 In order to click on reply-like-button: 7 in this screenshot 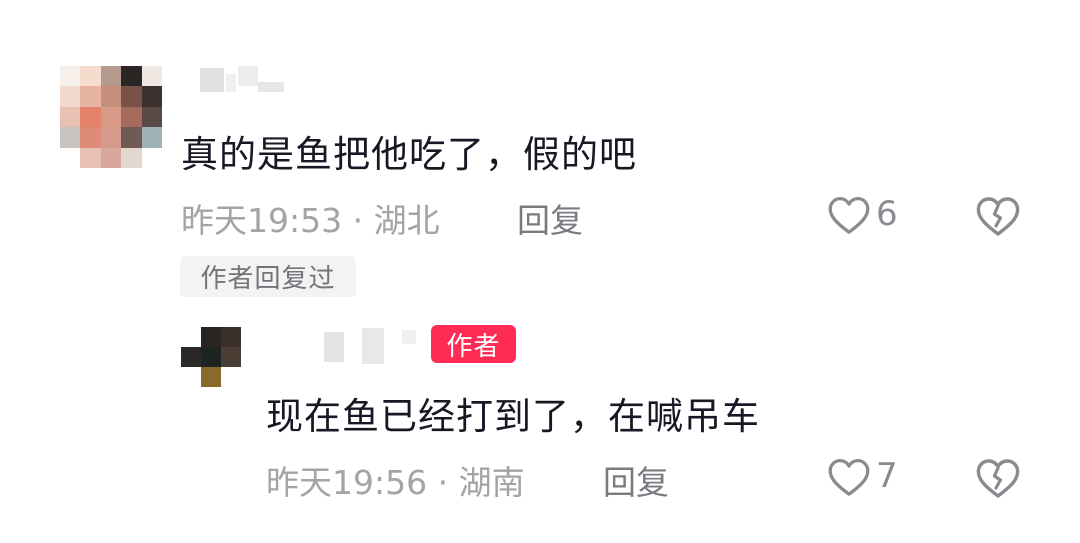, I will do `click(862, 476)`.